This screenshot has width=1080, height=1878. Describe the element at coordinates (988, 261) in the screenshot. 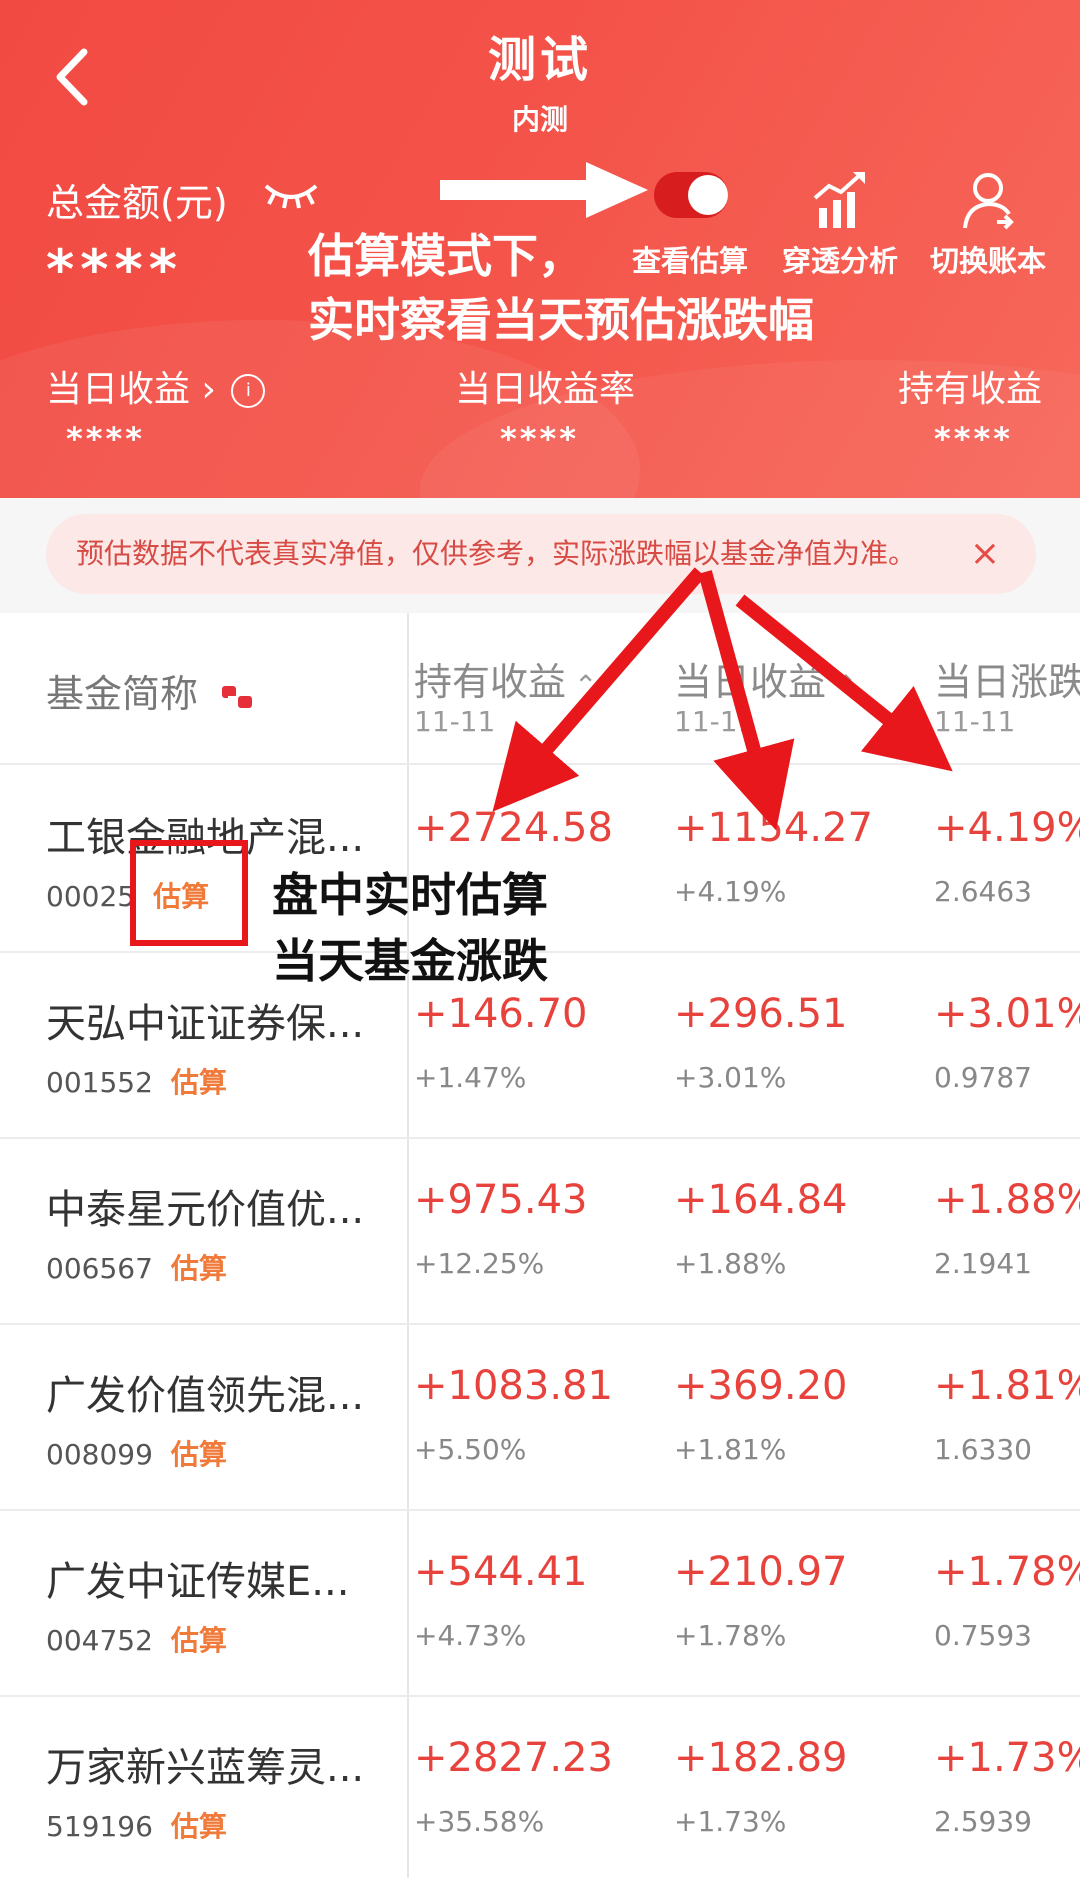

I see `switch-ledger-label: 切换账本` at that location.